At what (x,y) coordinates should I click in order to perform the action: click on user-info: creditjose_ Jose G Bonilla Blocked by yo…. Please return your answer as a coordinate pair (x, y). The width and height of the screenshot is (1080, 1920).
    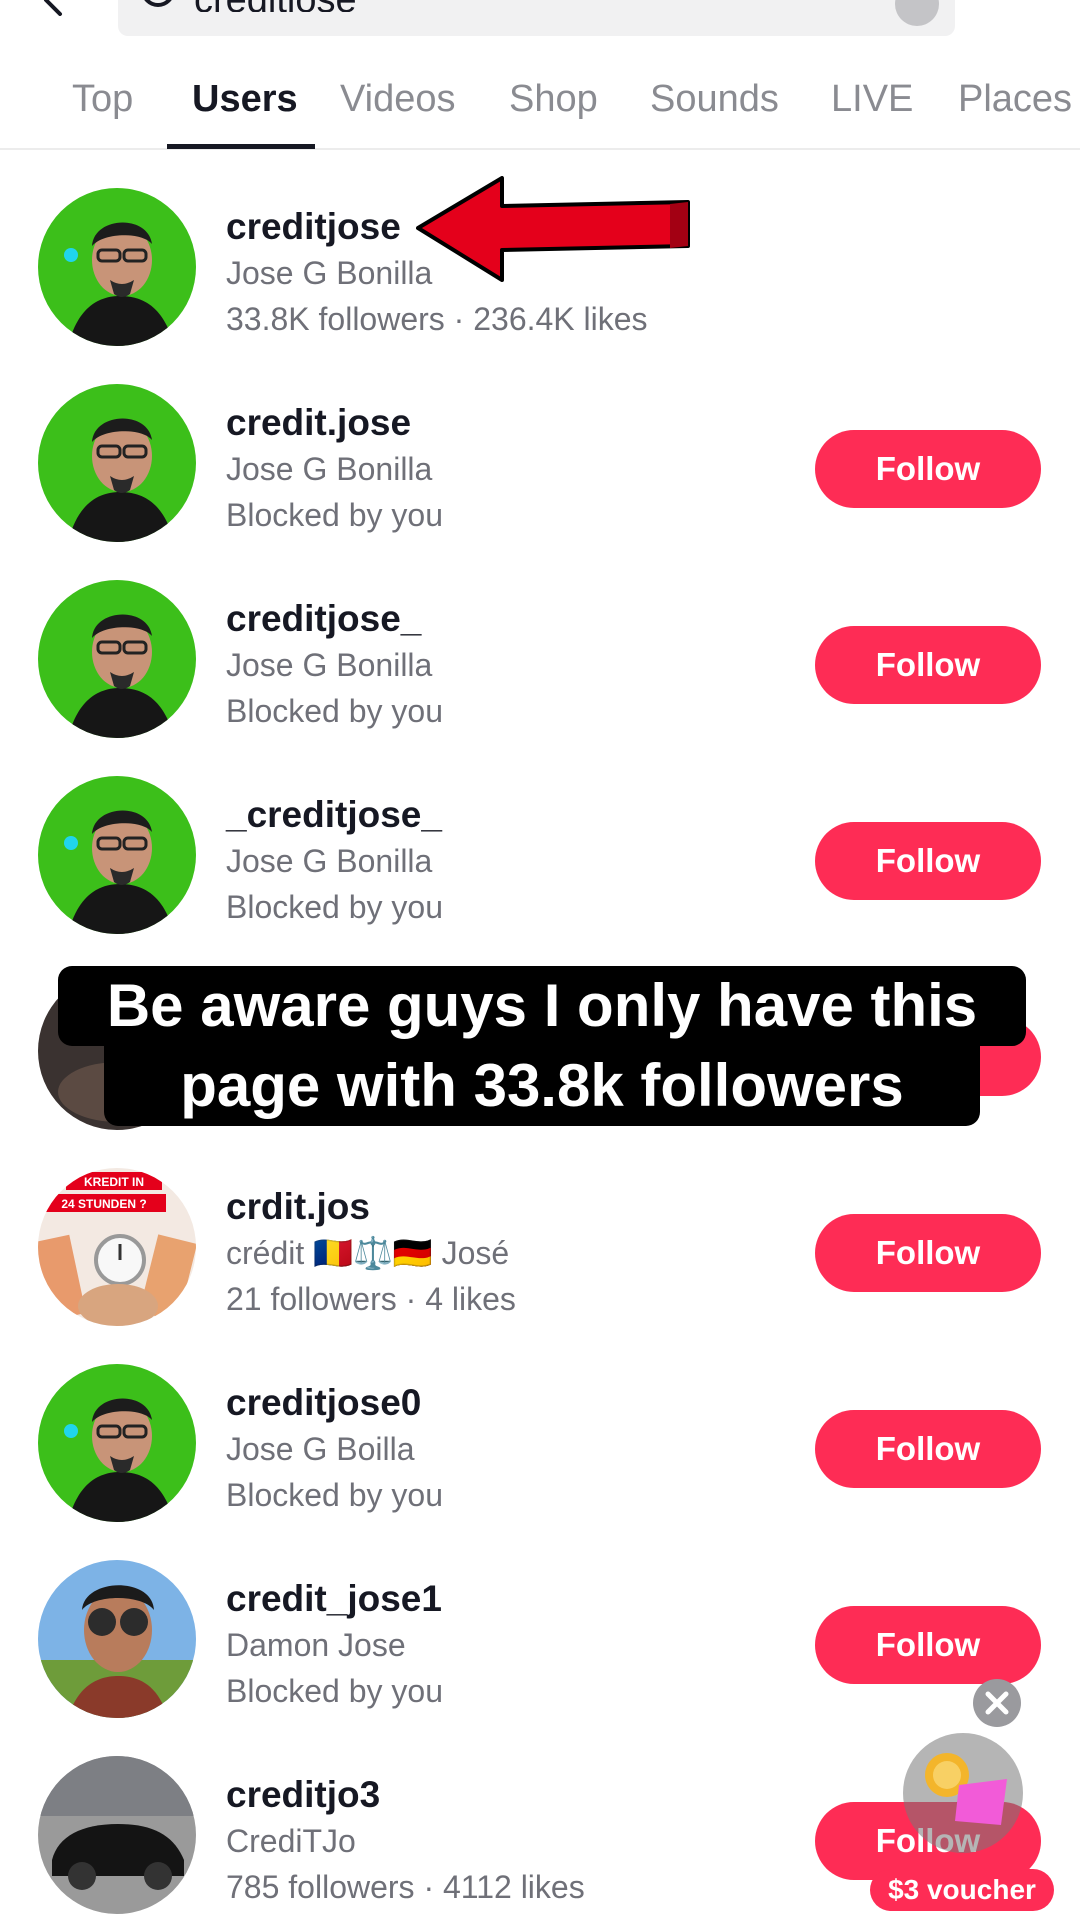
    Looking at the image, I should click on (506, 665).